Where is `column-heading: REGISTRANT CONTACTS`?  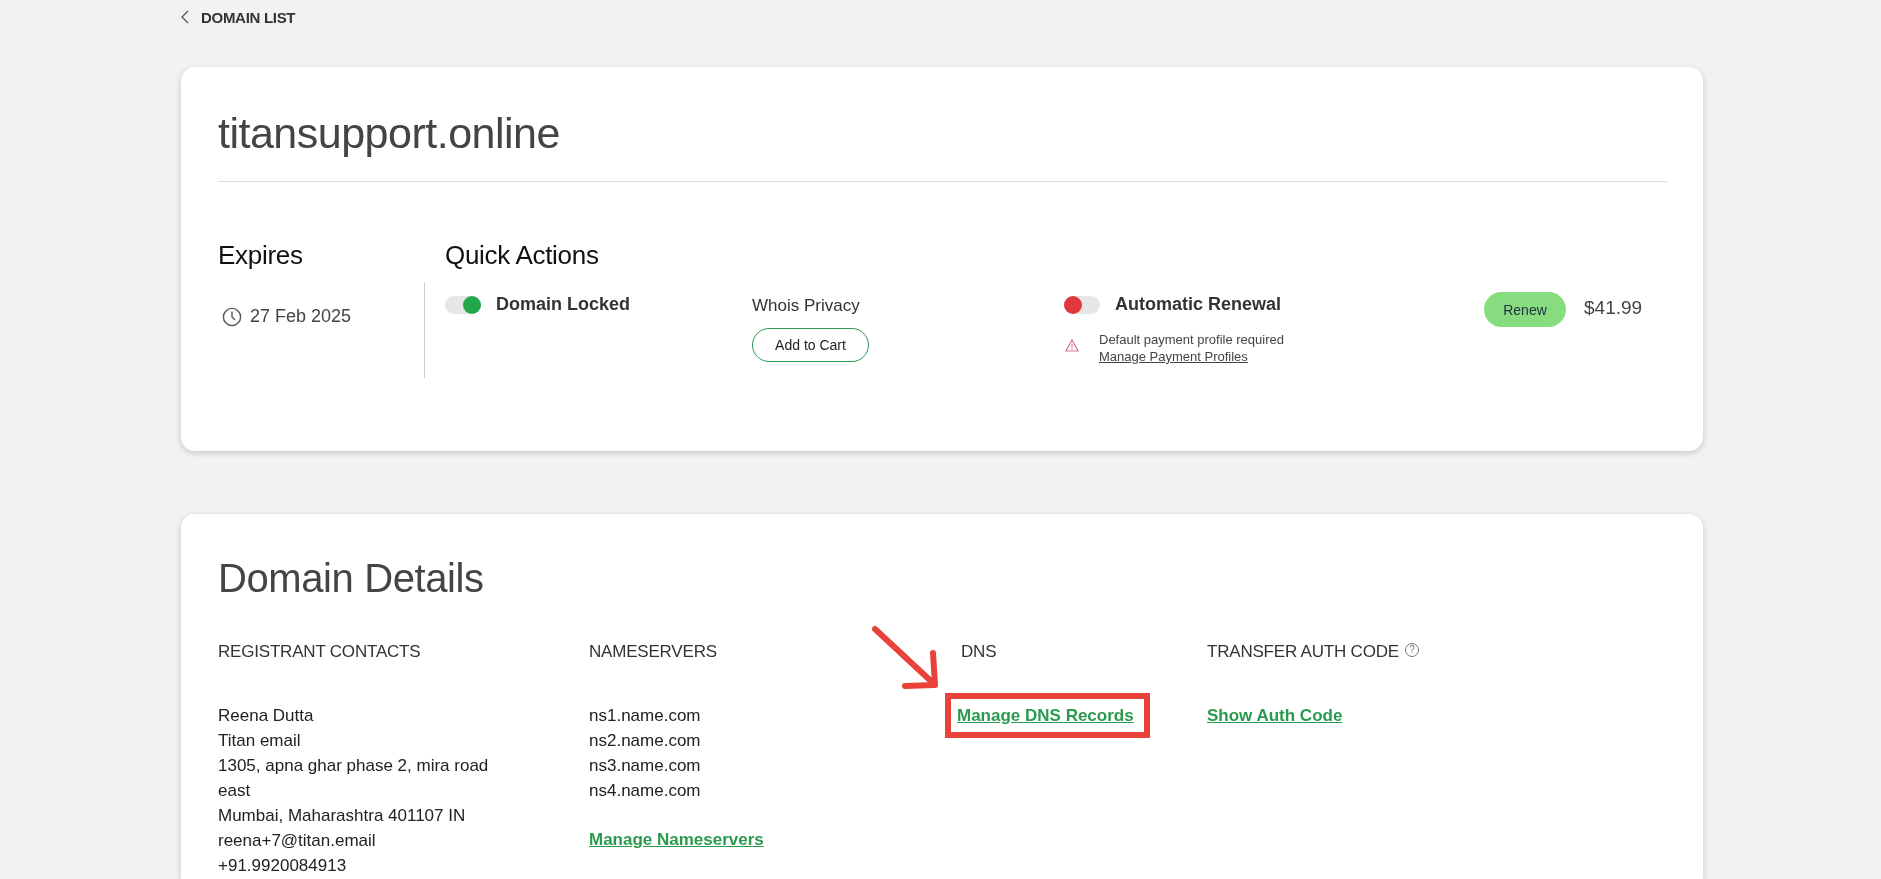
column-heading: REGISTRANT CONTACTS is located at coordinates (319, 652).